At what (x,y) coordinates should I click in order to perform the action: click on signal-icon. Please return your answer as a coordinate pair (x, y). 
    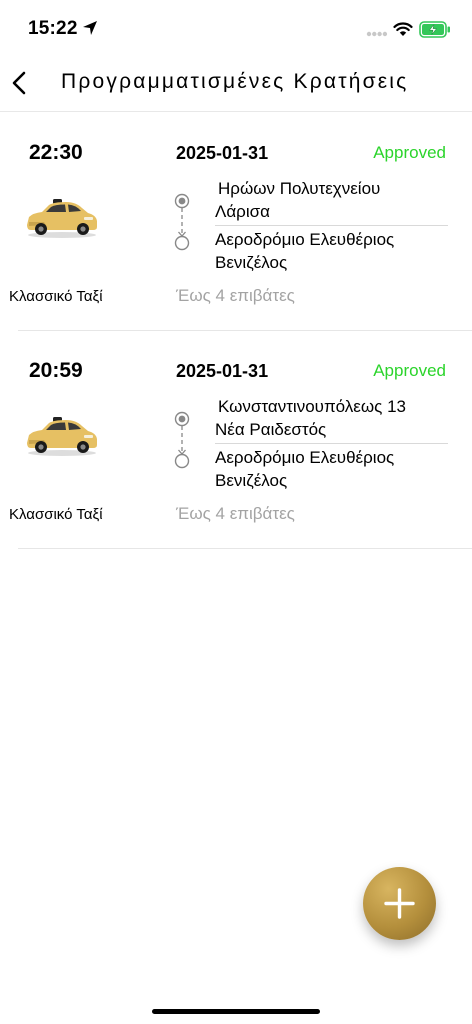
    Looking at the image, I should click on (377, 34).